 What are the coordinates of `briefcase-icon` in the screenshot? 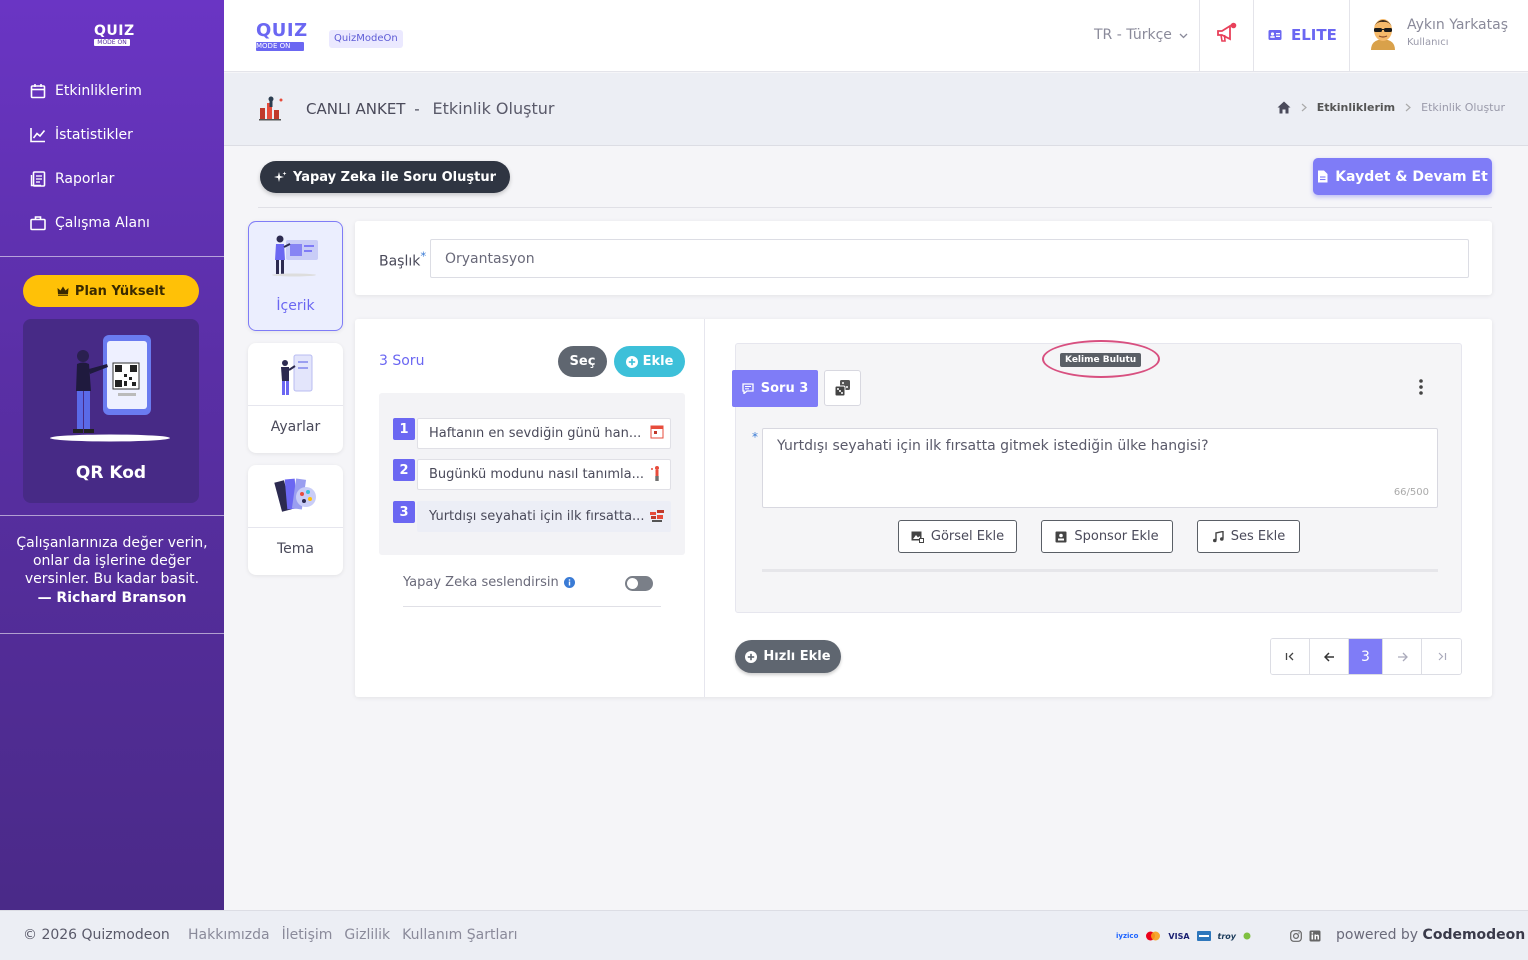 It's located at (38, 223).